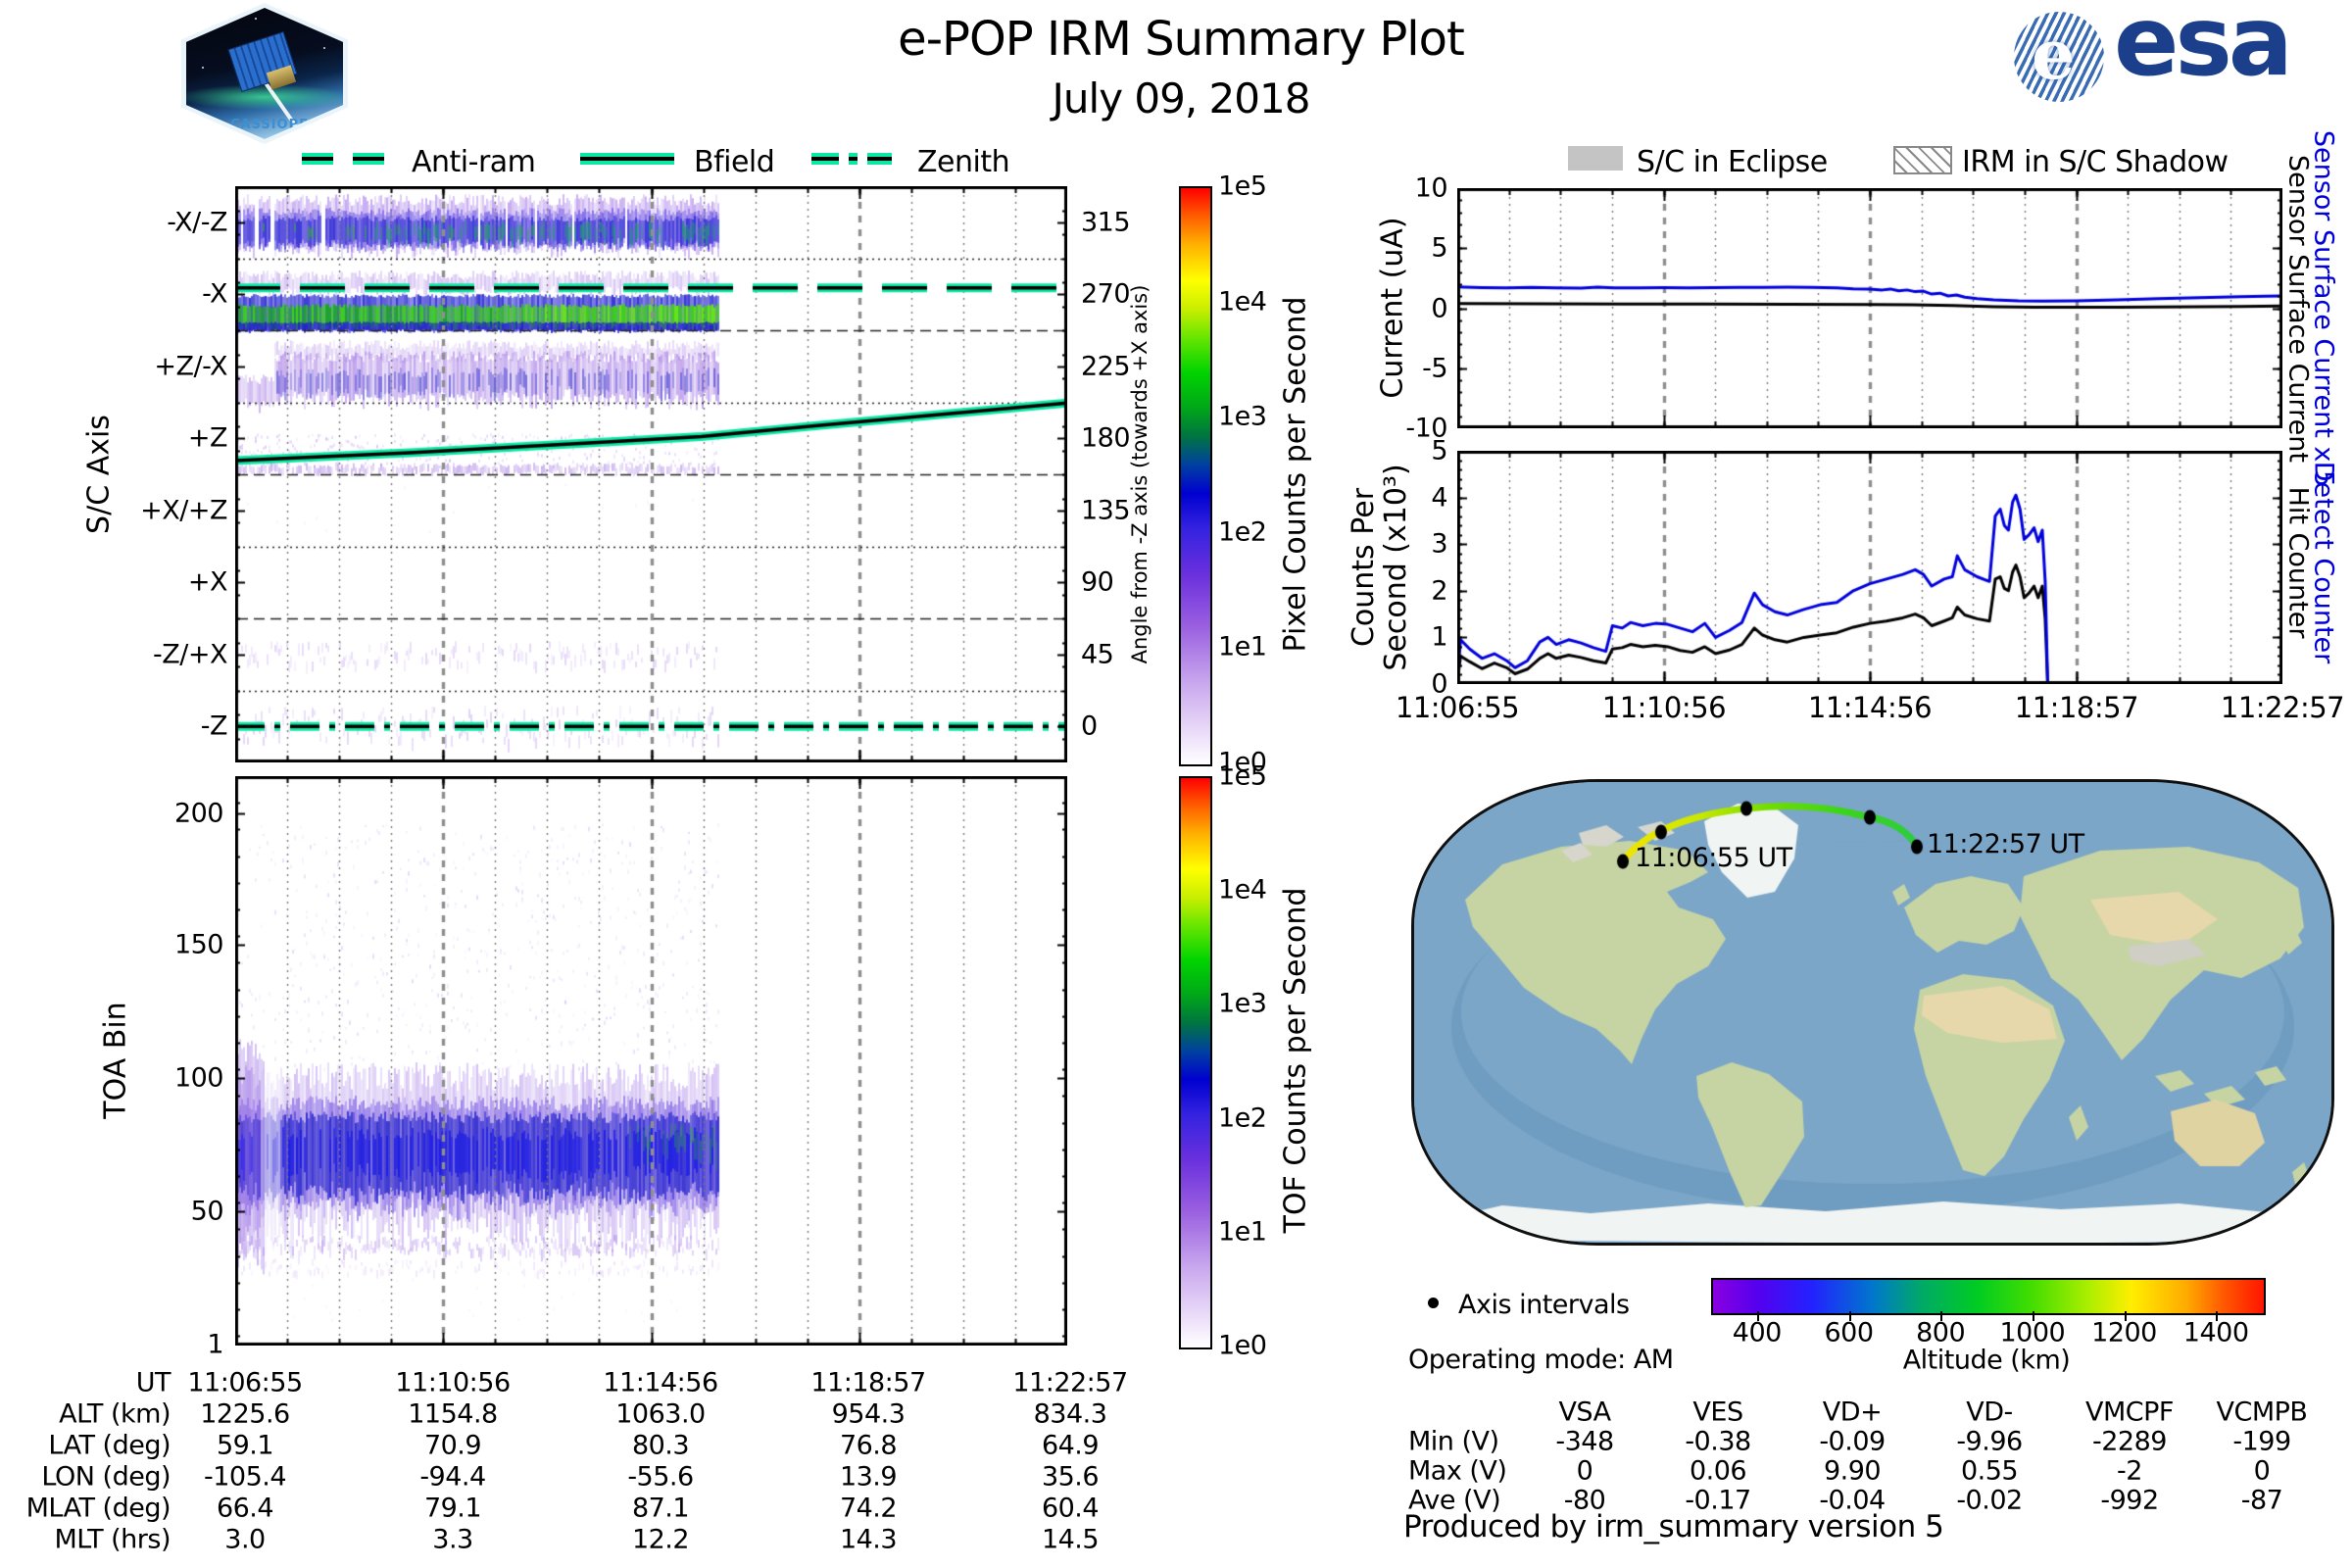  Describe the element at coordinates (1431, 188) in the screenshot. I see `y-tick-label: 10` at that location.